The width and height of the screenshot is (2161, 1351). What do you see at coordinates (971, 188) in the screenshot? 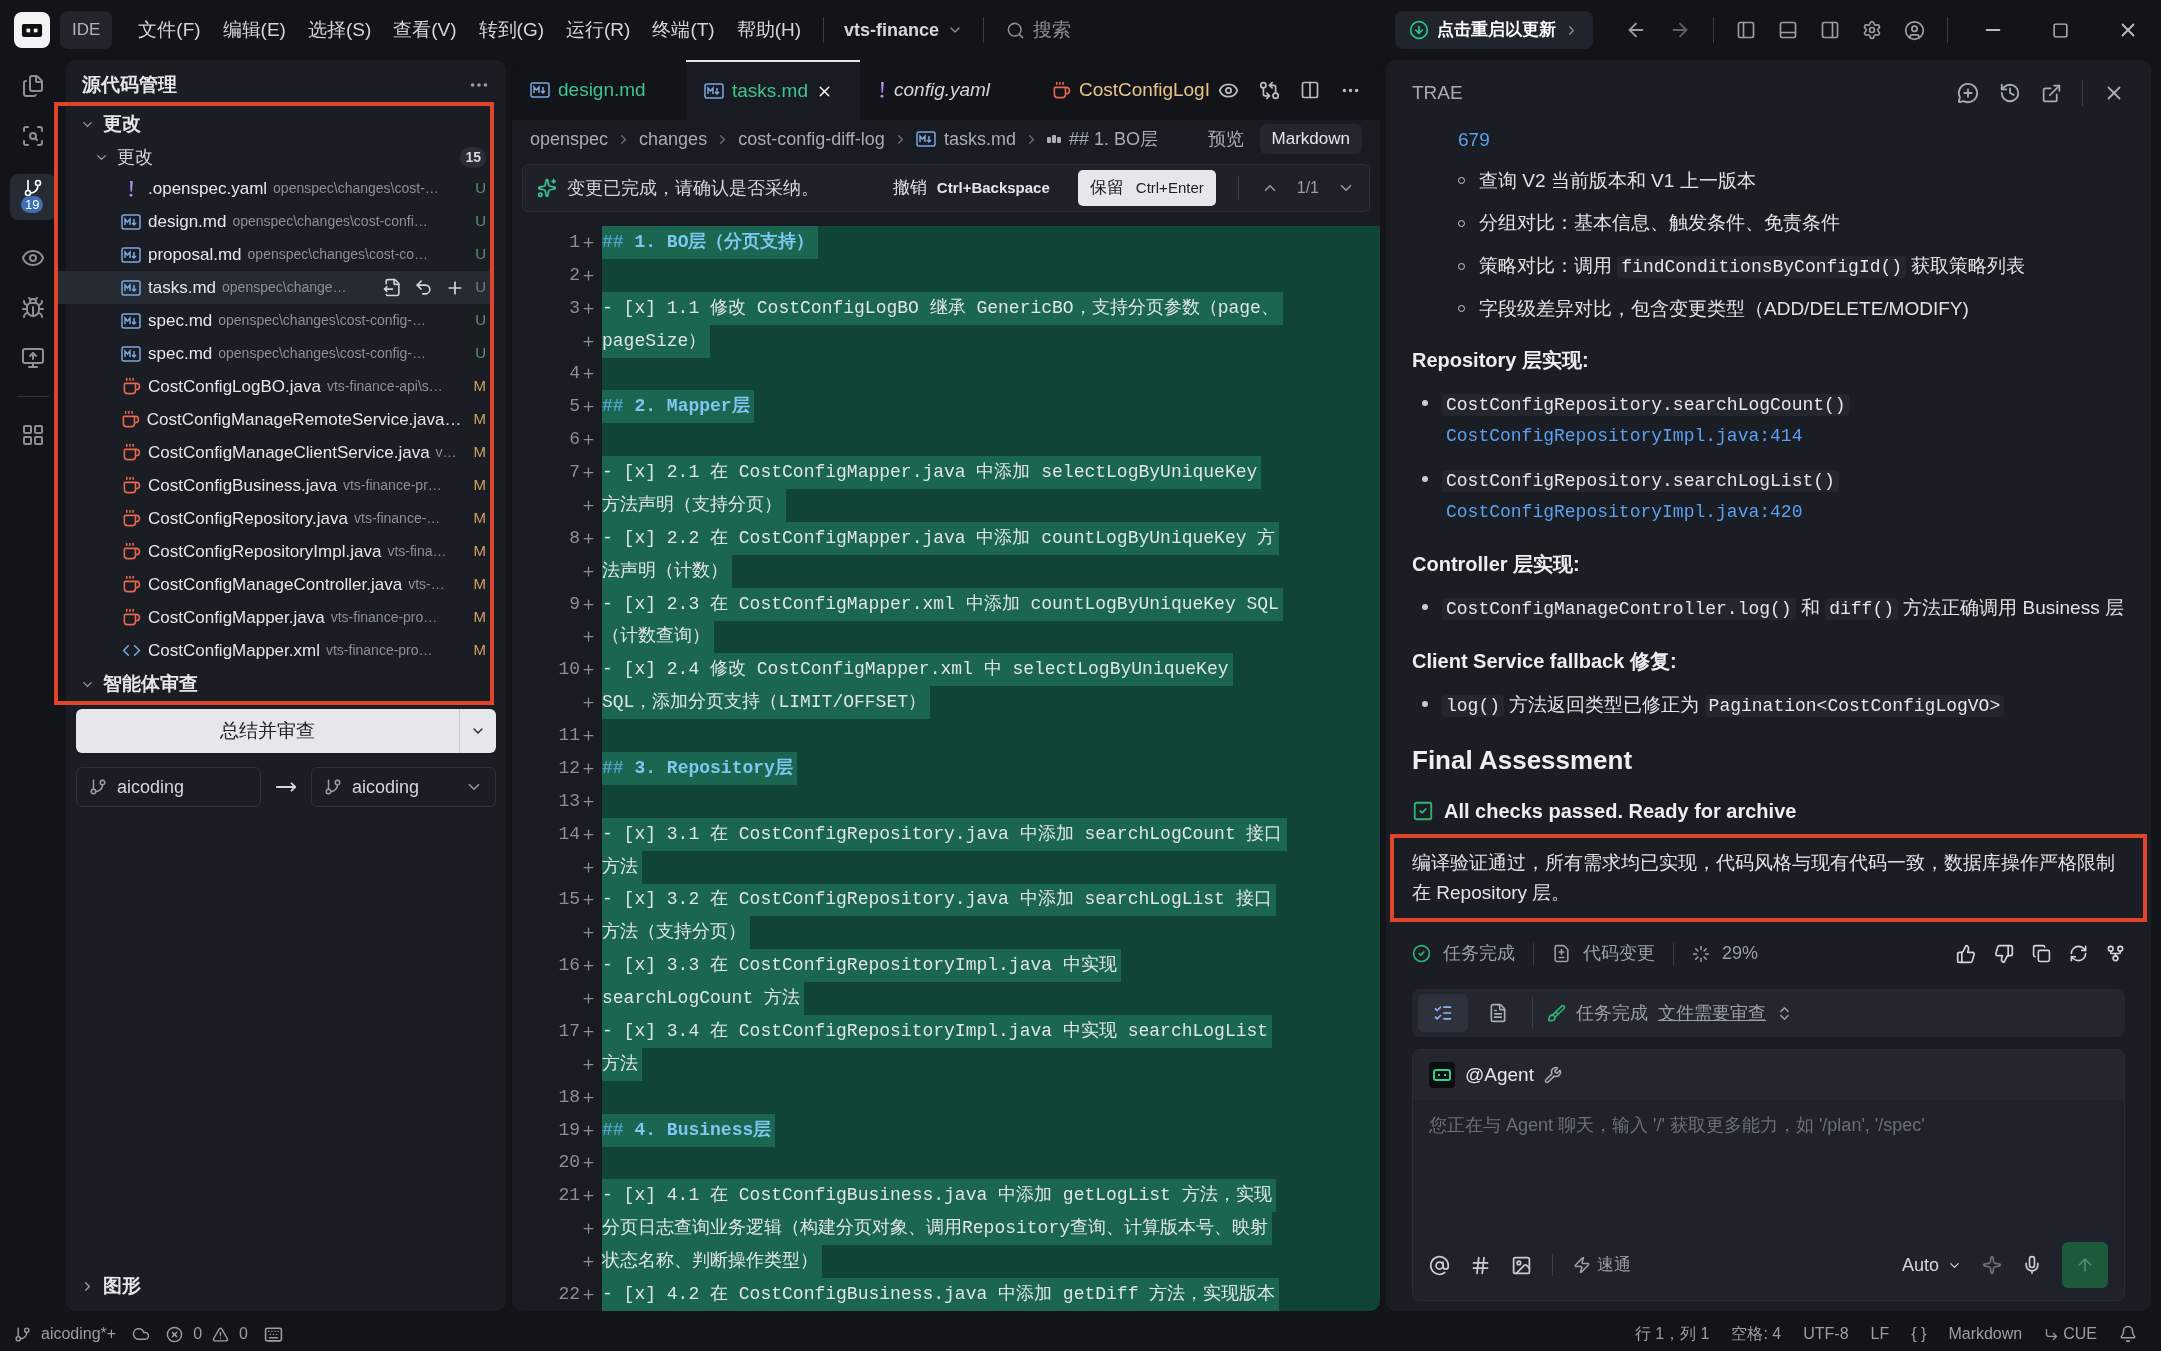
I see `undo-button: 撤销 Ctrl+Backspace` at bounding box center [971, 188].